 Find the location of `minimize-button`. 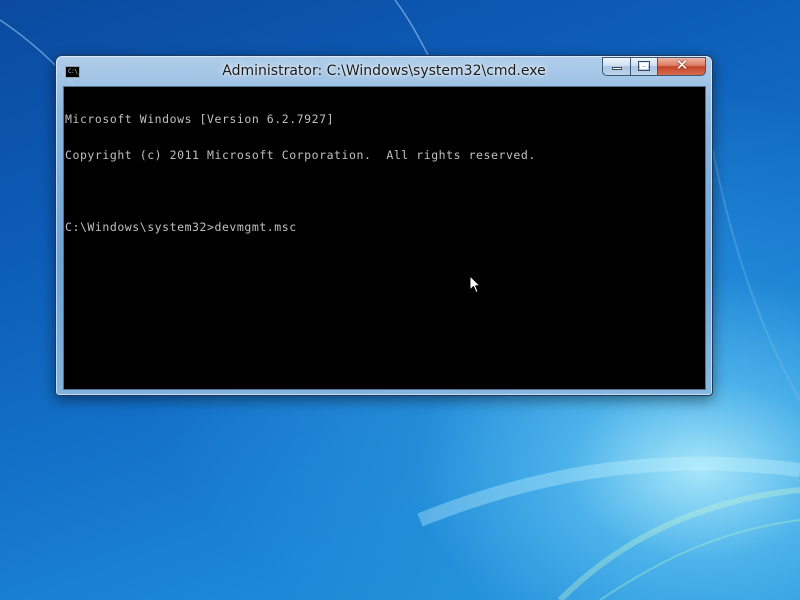

minimize-button is located at coordinates (616, 66).